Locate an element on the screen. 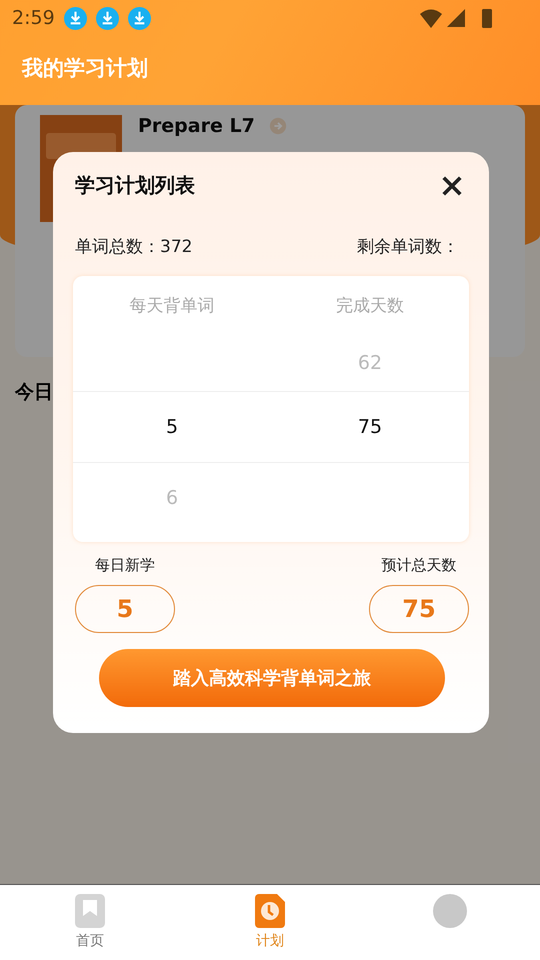 This screenshot has width=540, height=960. nav-tab: 首页 is located at coordinates (90, 922).